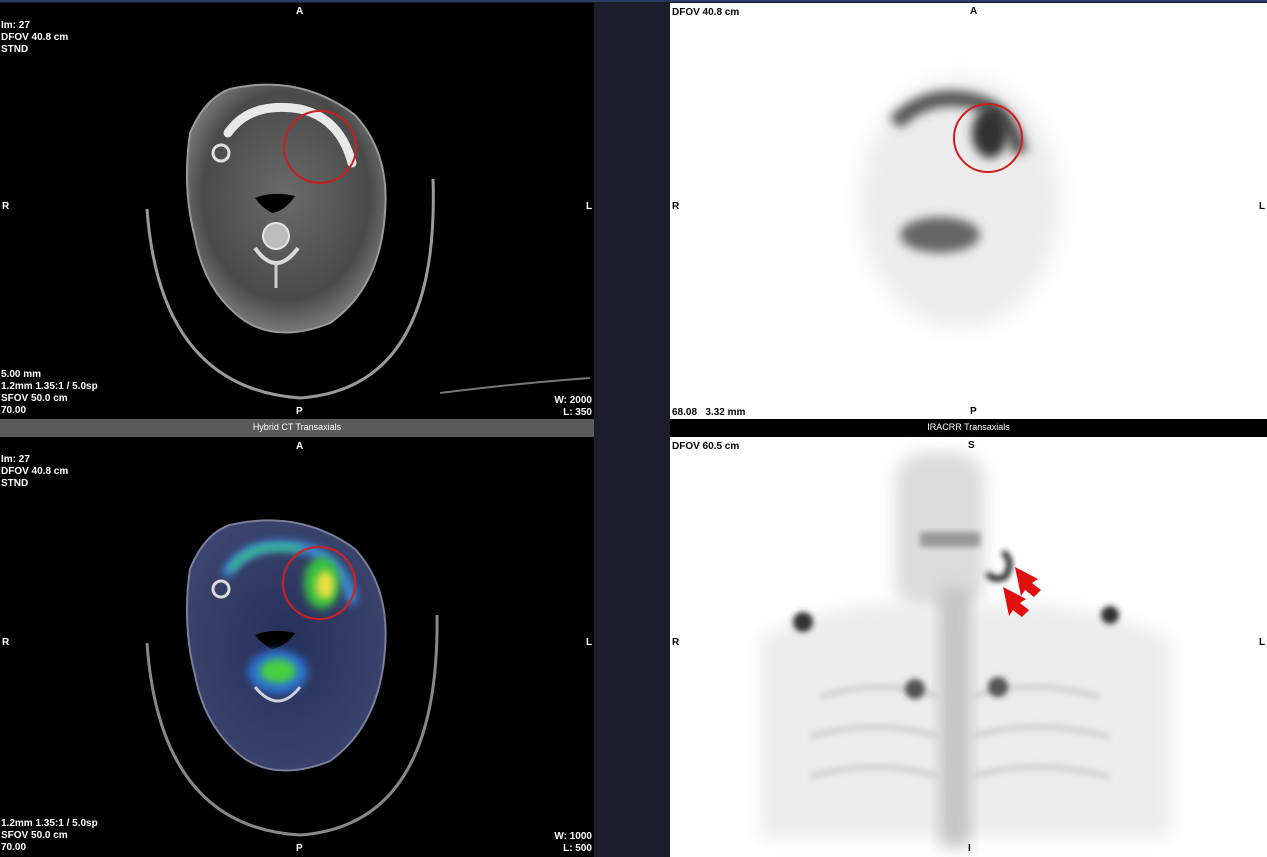 The height and width of the screenshot is (857, 1267). Describe the element at coordinates (577, 848) in the screenshot. I see `fusion-window-level-value: L: 500` at that location.